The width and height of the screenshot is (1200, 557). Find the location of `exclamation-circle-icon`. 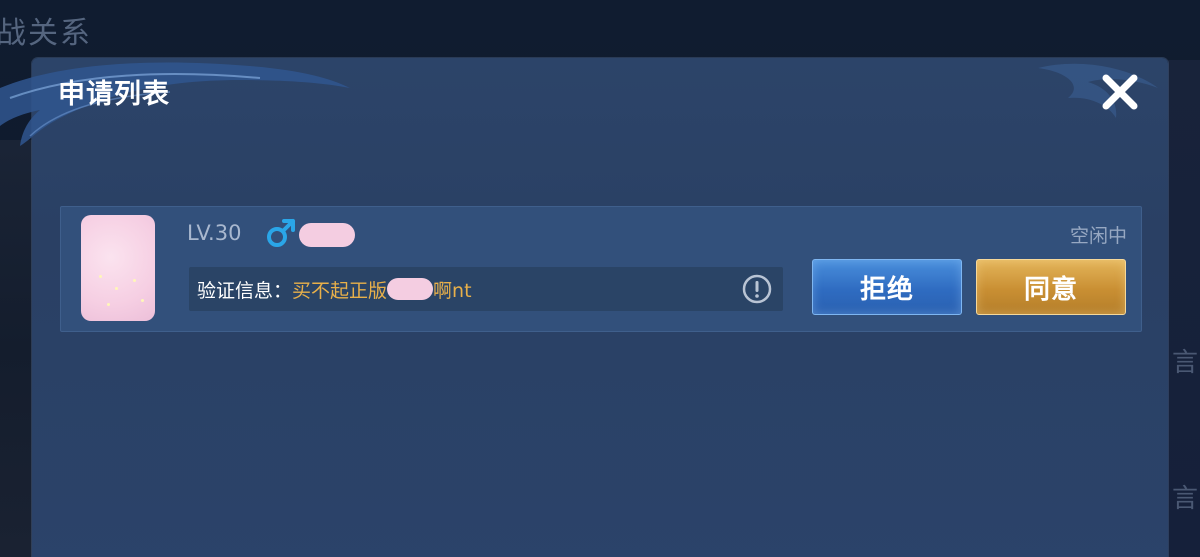

exclamation-circle-icon is located at coordinates (757, 289).